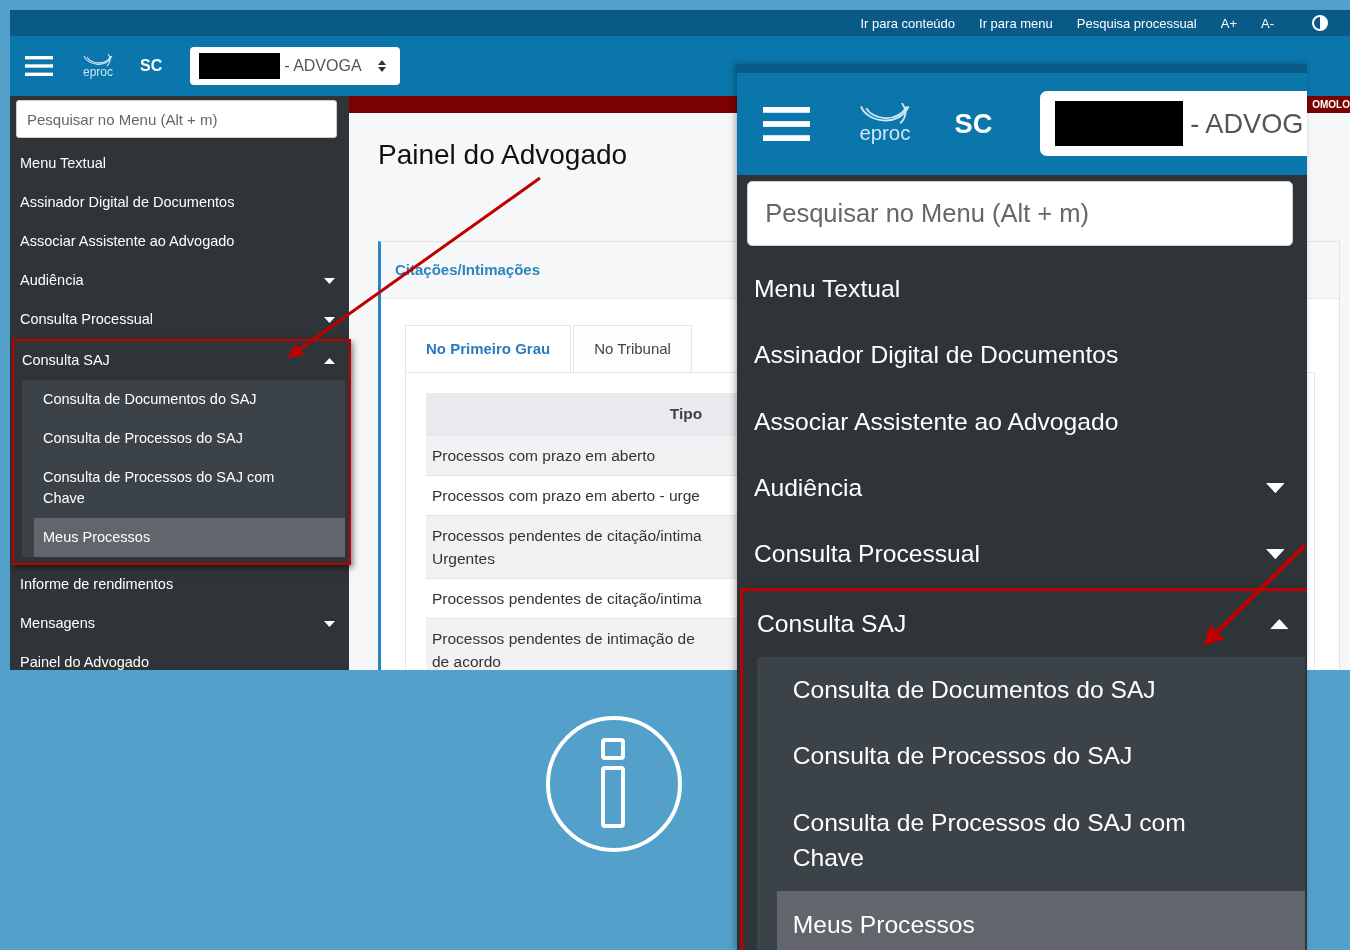 This screenshot has width=1350, height=950. What do you see at coordinates (381, 66) in the screenshot?
I see `sort-caret-icon` at bounding box center [381, 66].